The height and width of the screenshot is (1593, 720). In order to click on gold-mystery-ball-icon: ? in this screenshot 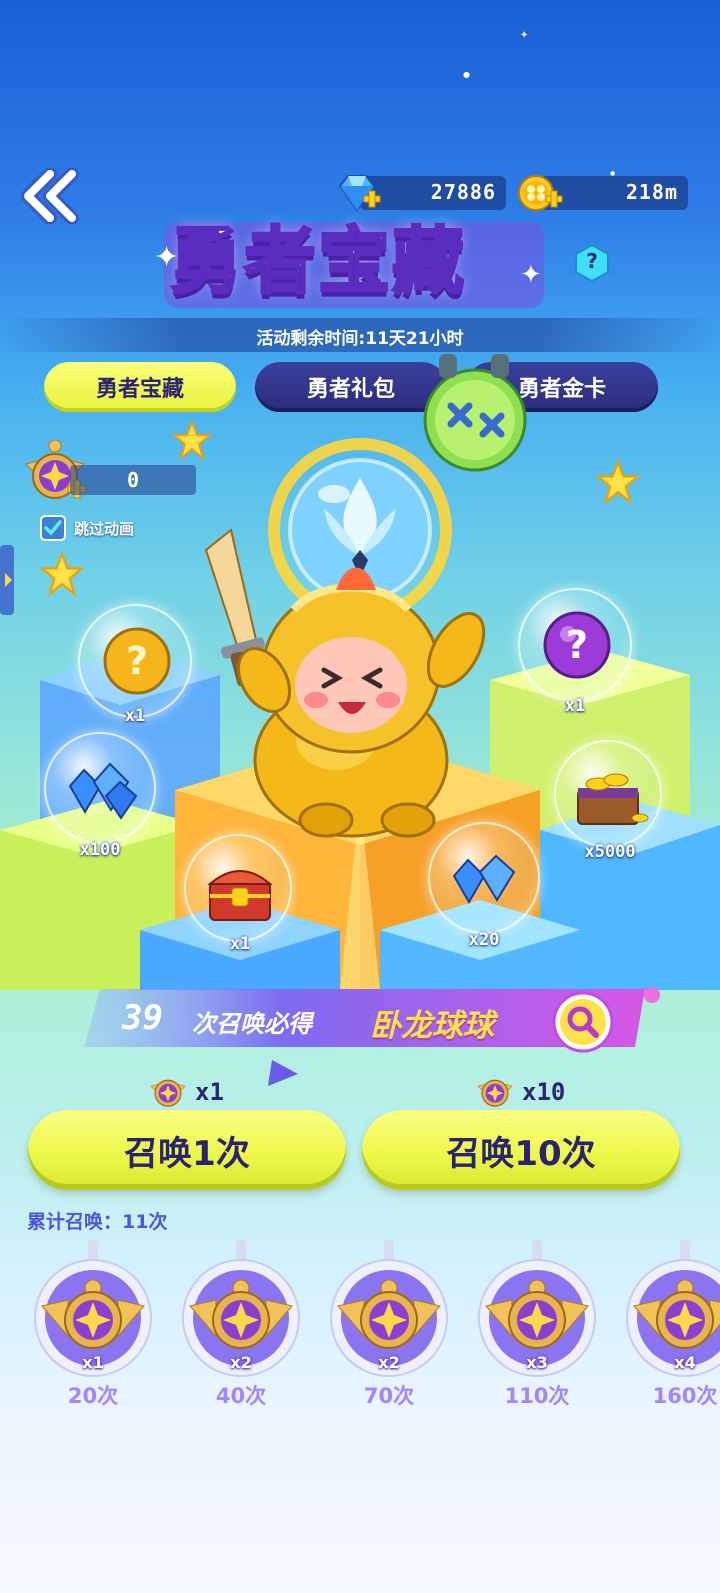, I will do `click(137, 661)`.